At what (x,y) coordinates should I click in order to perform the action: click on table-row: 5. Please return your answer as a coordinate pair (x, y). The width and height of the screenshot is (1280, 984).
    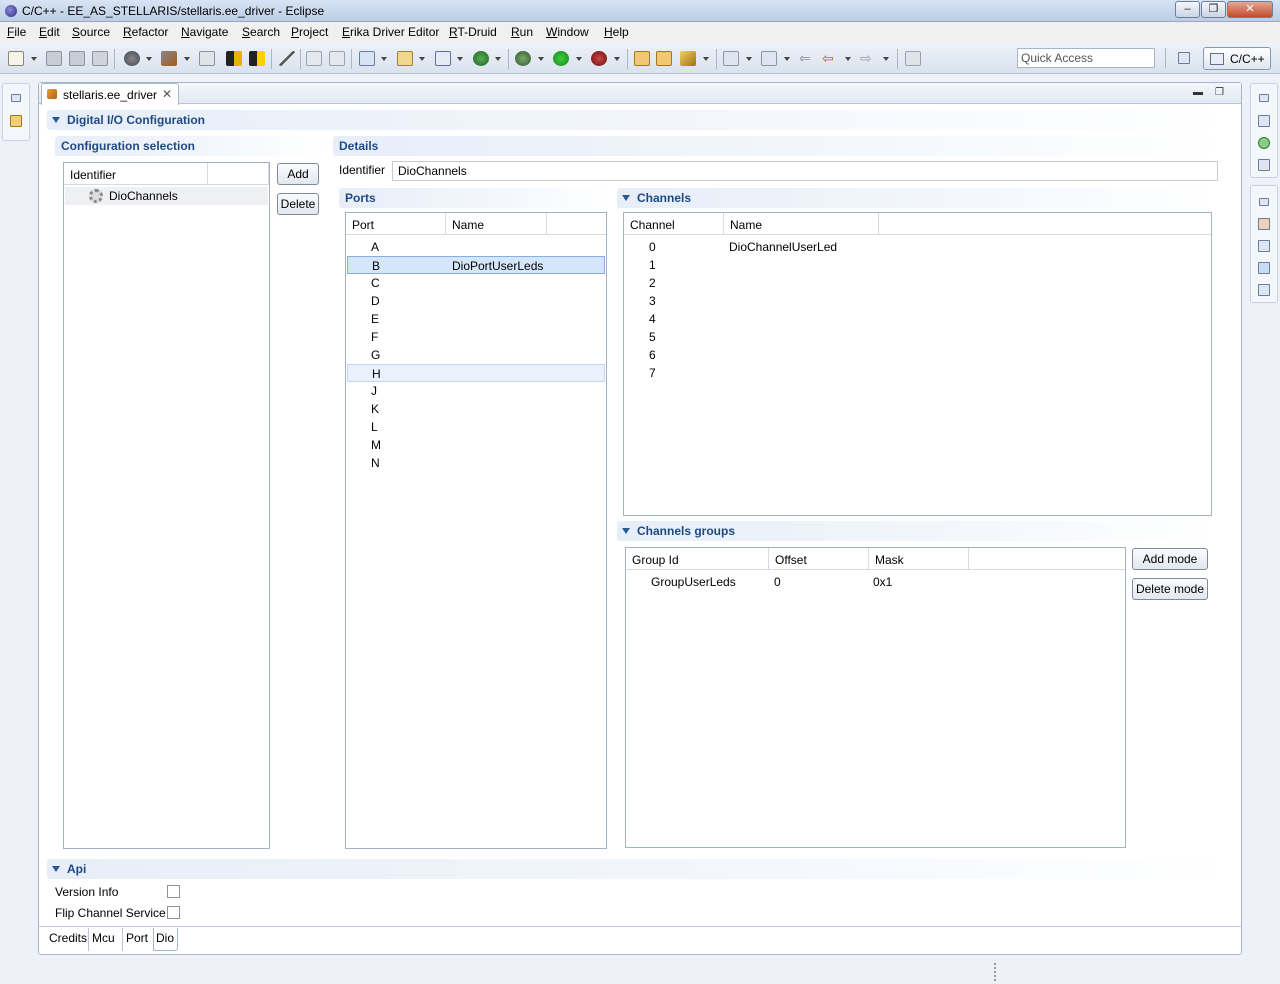
    Looking at the image, I should click on (917, 337).